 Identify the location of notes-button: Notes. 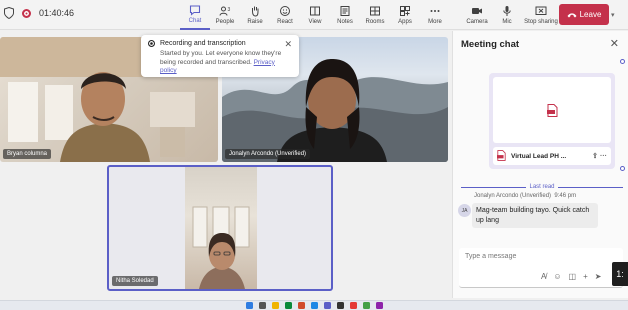
(345, 15).